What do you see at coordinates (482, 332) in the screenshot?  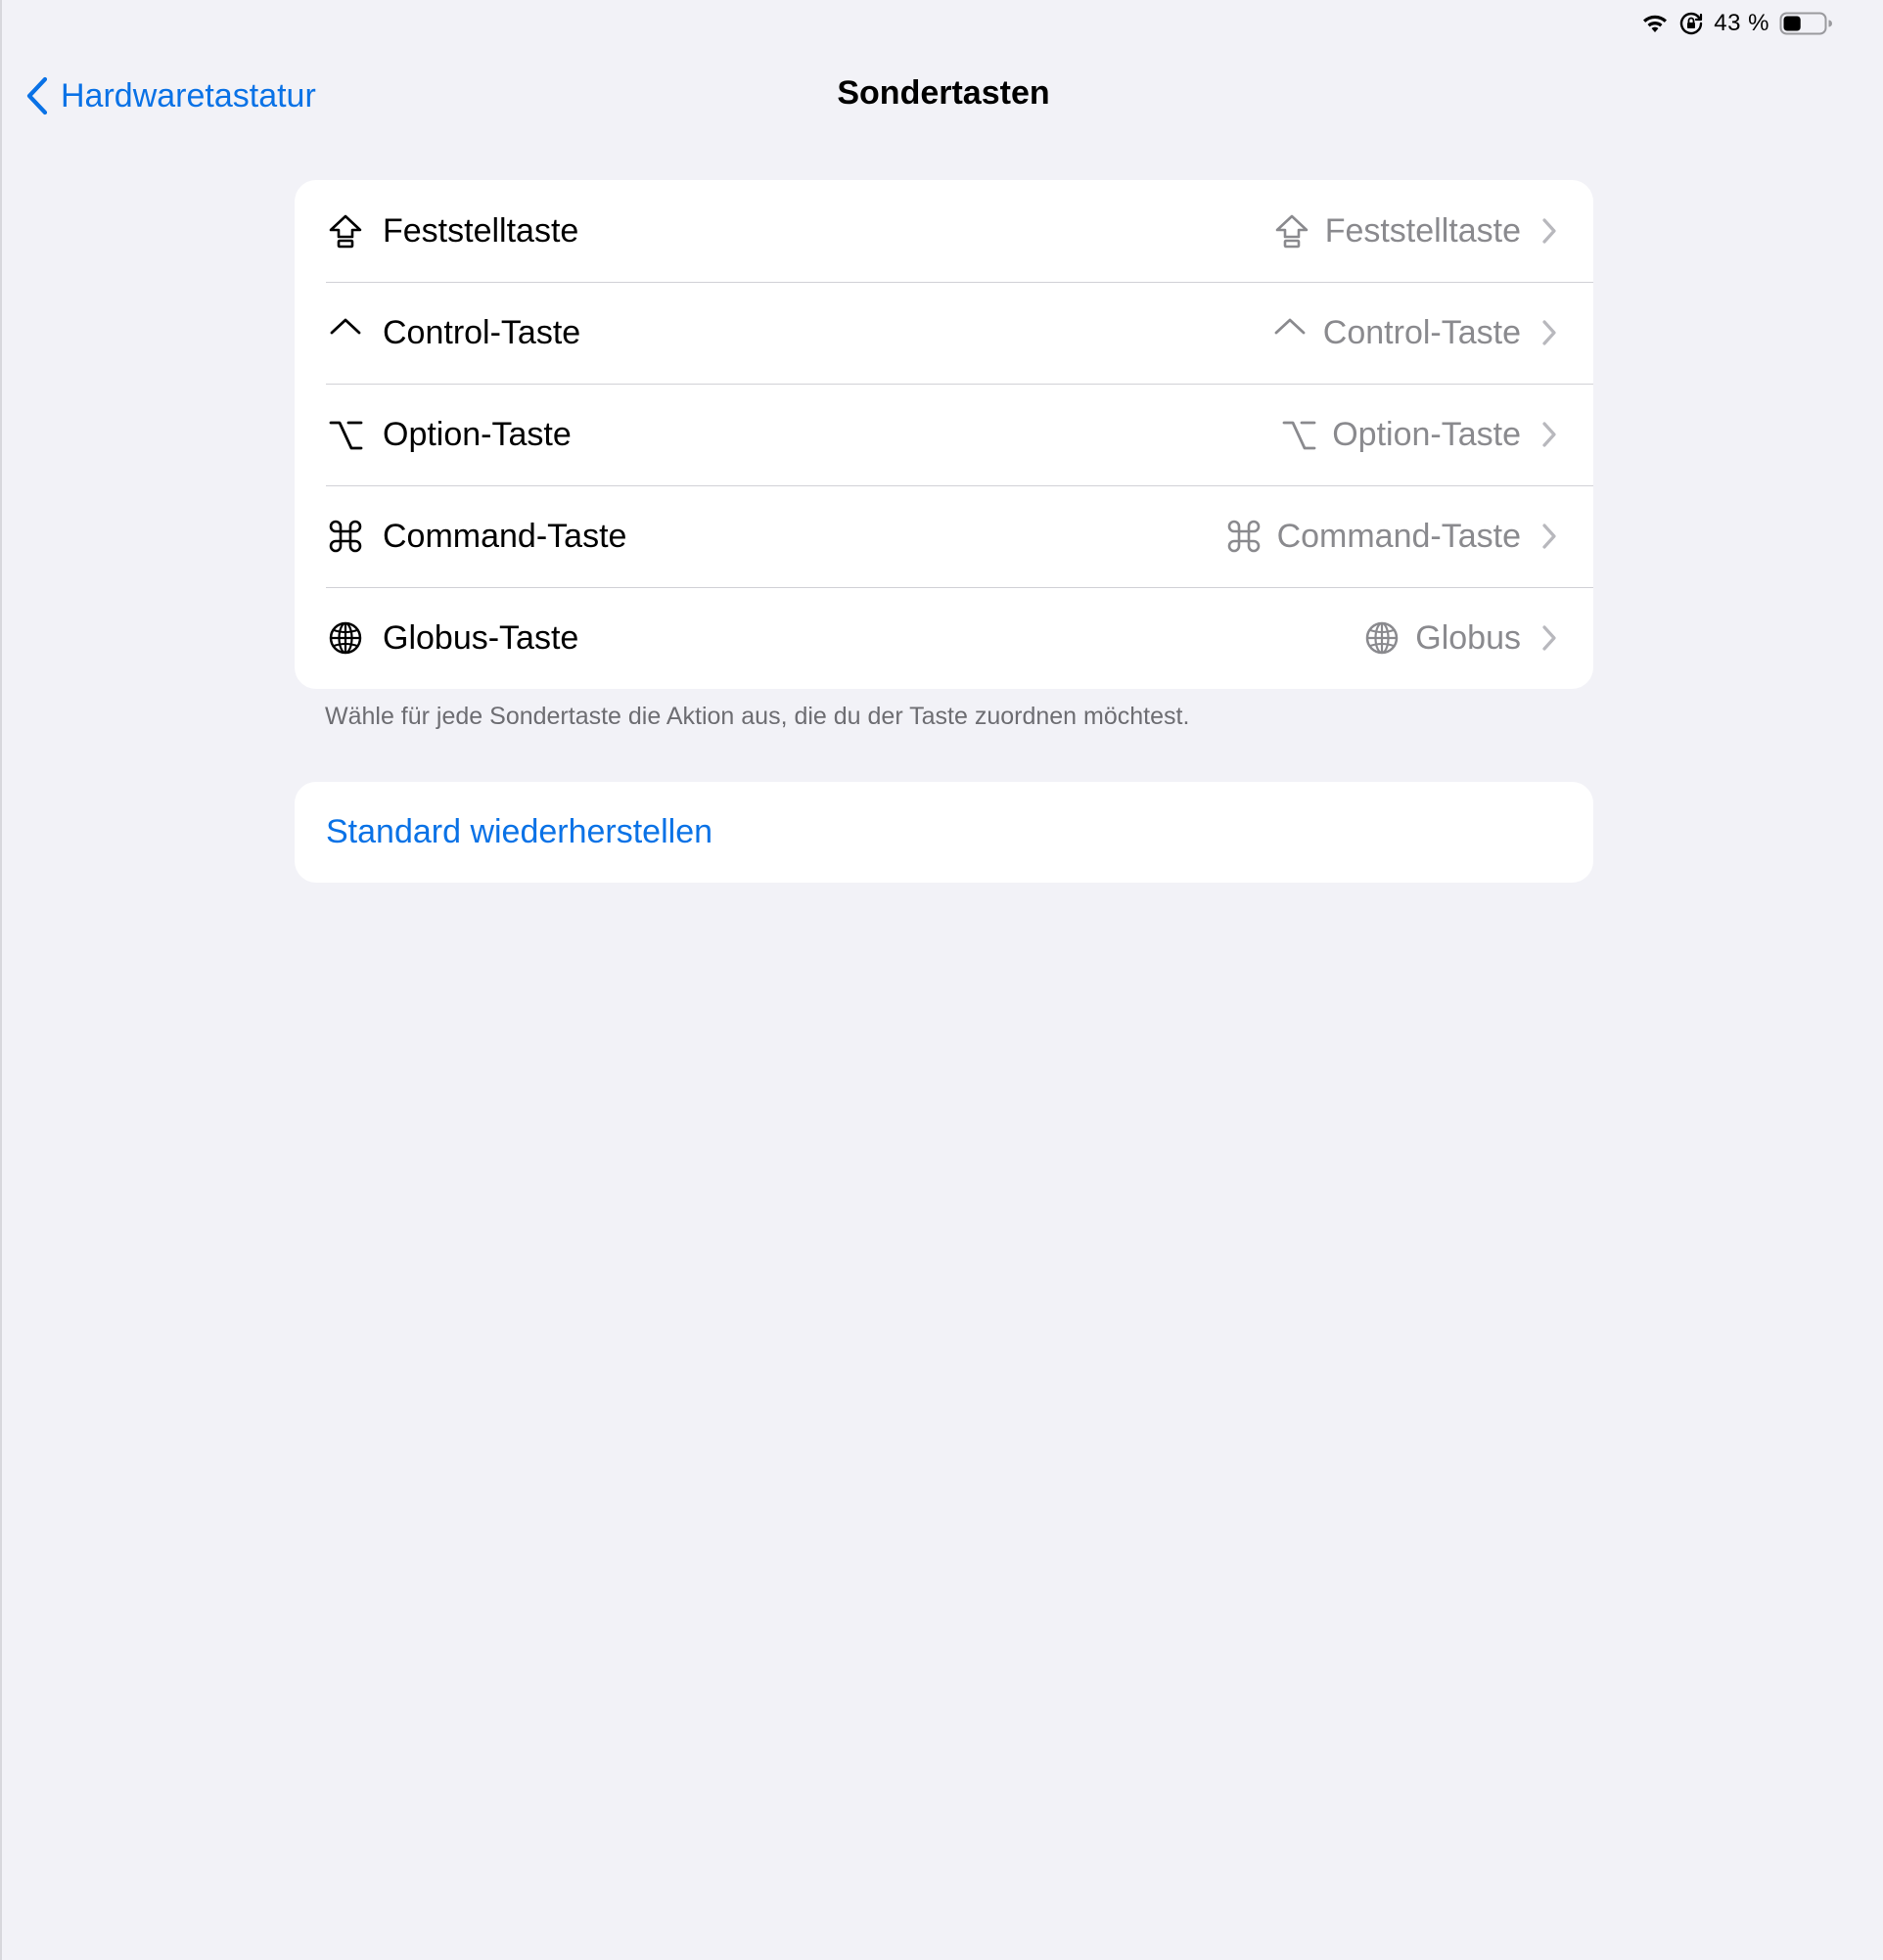 I see `row-label: Control-Taste` at bounding box center [482, 332].